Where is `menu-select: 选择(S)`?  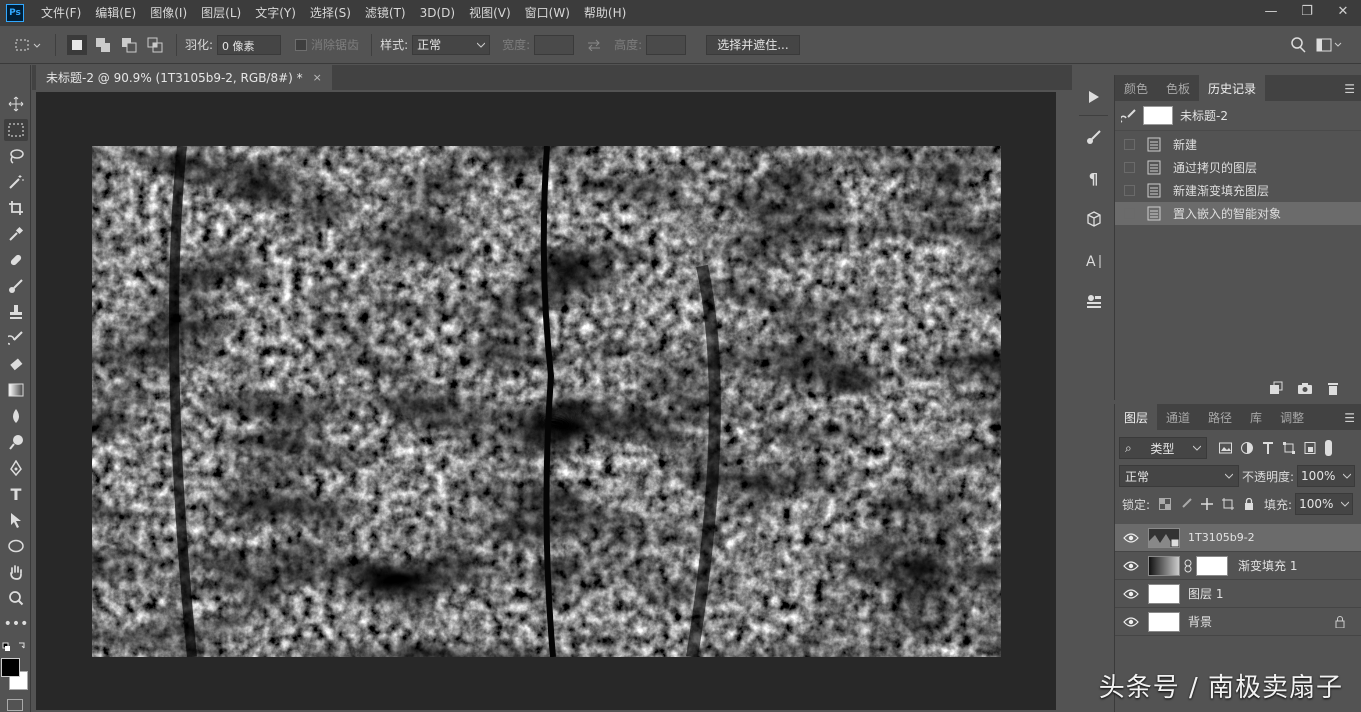 menu-select: 选择(S) is located at coordinates (330, 13).